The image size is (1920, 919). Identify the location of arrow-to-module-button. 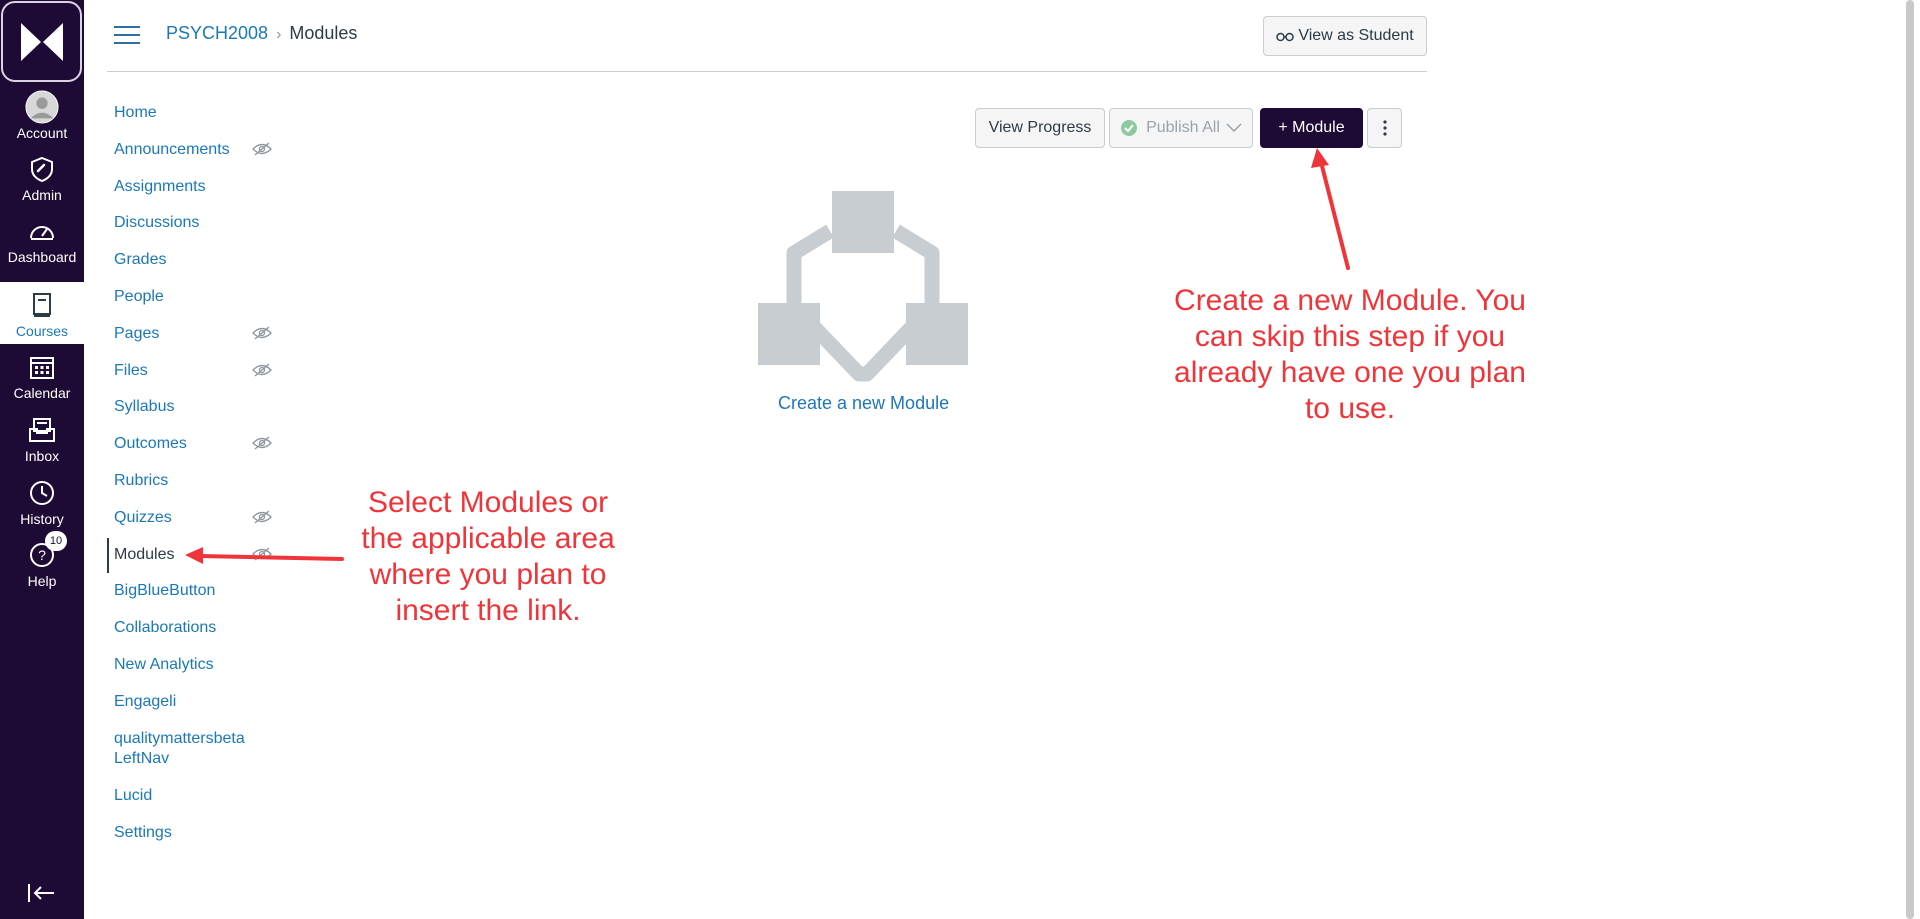
(1330, 209).